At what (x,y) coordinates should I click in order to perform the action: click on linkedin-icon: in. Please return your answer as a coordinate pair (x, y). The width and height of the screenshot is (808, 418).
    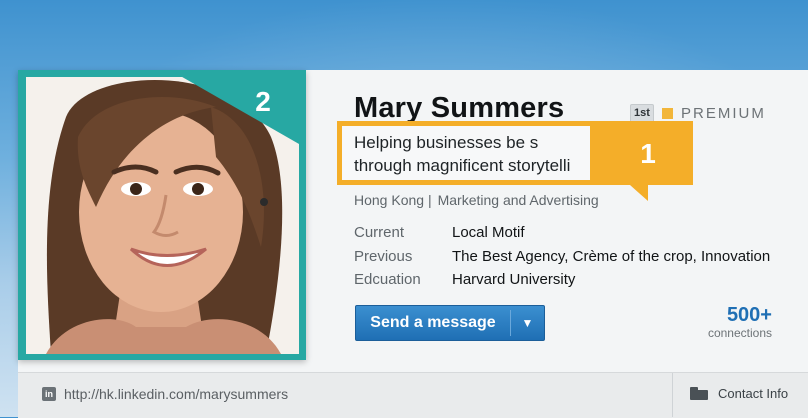
    Looking at the image, I should click on (49, 394).